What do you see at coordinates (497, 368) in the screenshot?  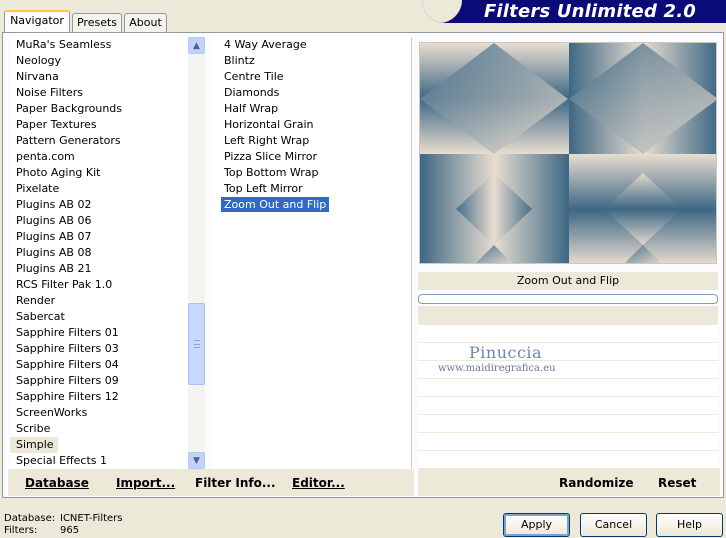 I see `watermark-url: www.maidiregrafica.eu` at bounding box center [497, 368].